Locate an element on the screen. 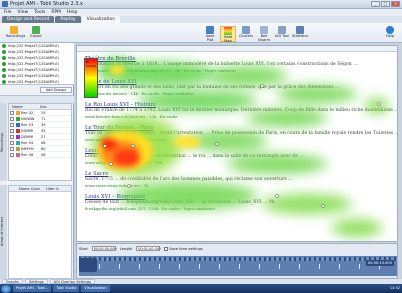 Image resolution: width=402 pixels, height=293 pixels. length-time-input: 00:01:00.092 is located at coordinates (148, 248).